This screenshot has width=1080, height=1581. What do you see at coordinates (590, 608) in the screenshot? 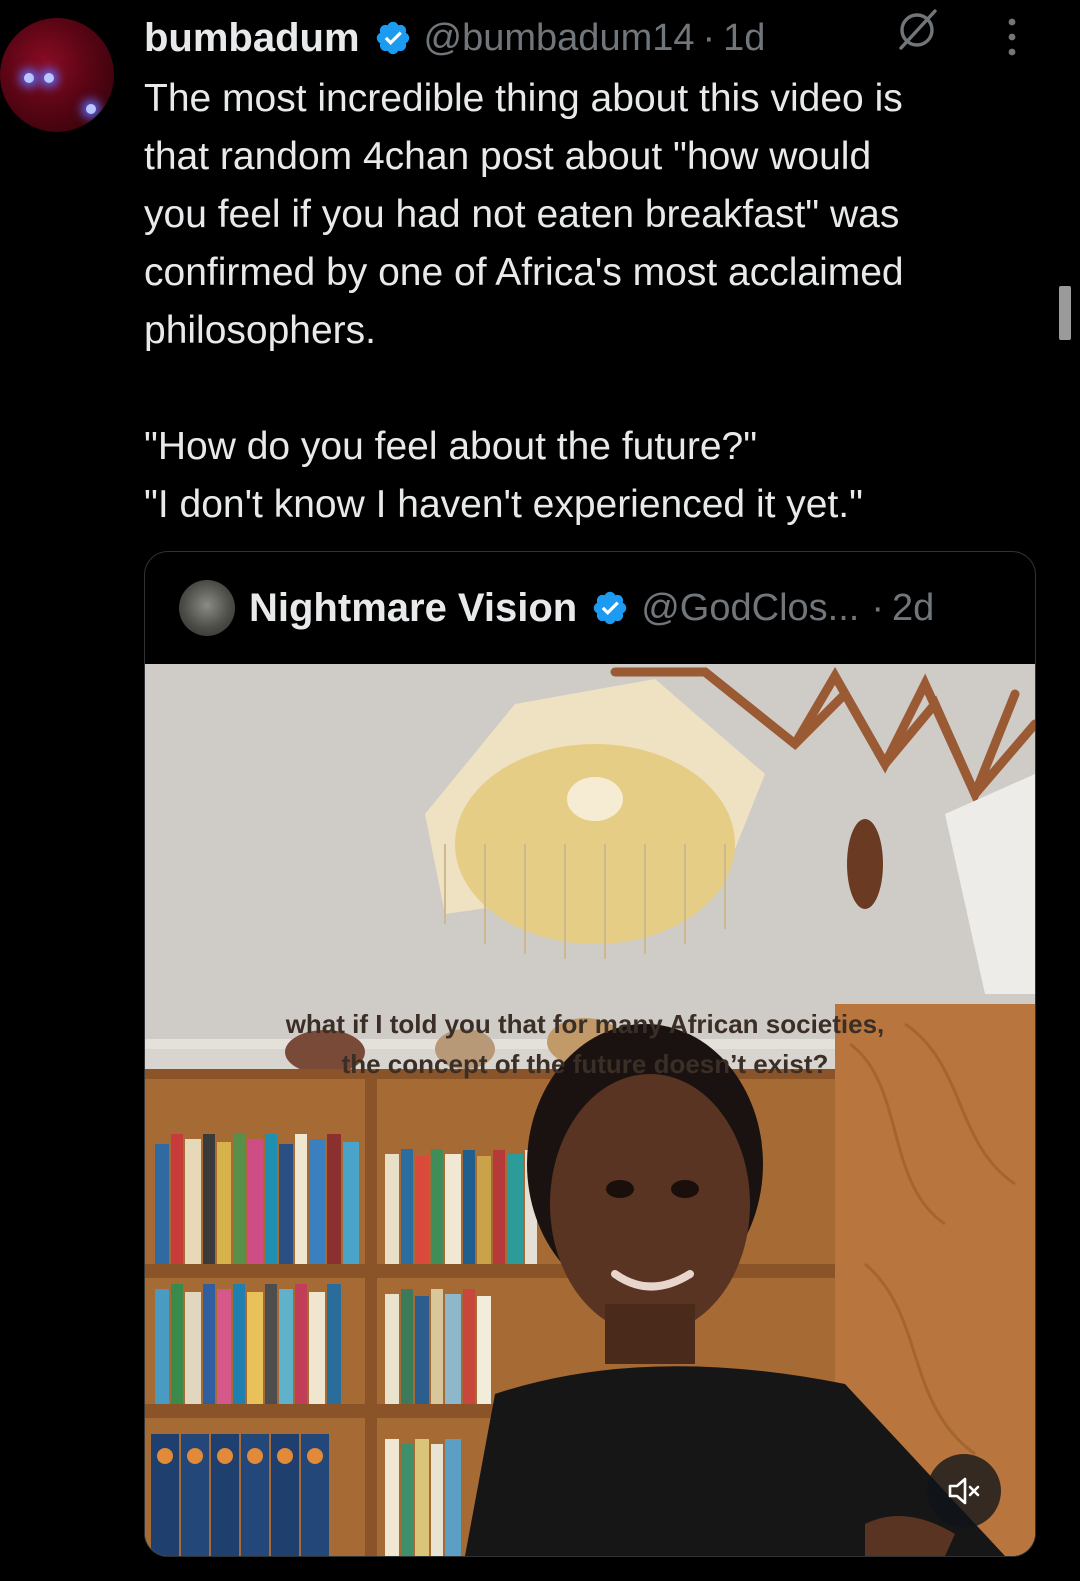
I see `quoted-tweet-header: Nightmare Vision @GodClos... · 2d` at bounding box center [590, 608].